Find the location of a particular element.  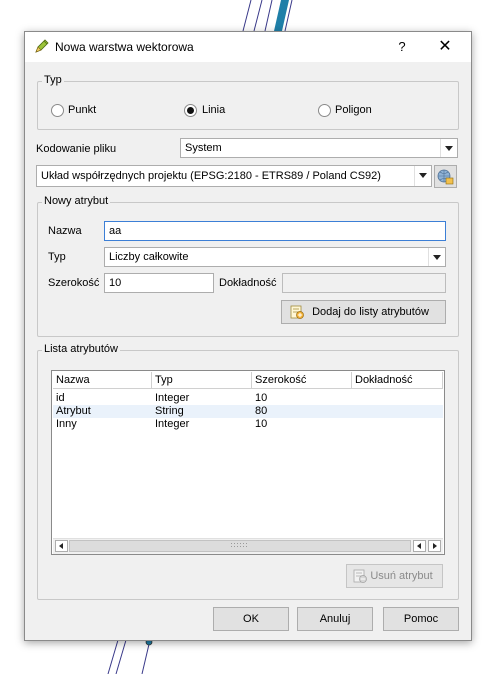

group-legend-type: Typ is located at coordinates (53, 80).